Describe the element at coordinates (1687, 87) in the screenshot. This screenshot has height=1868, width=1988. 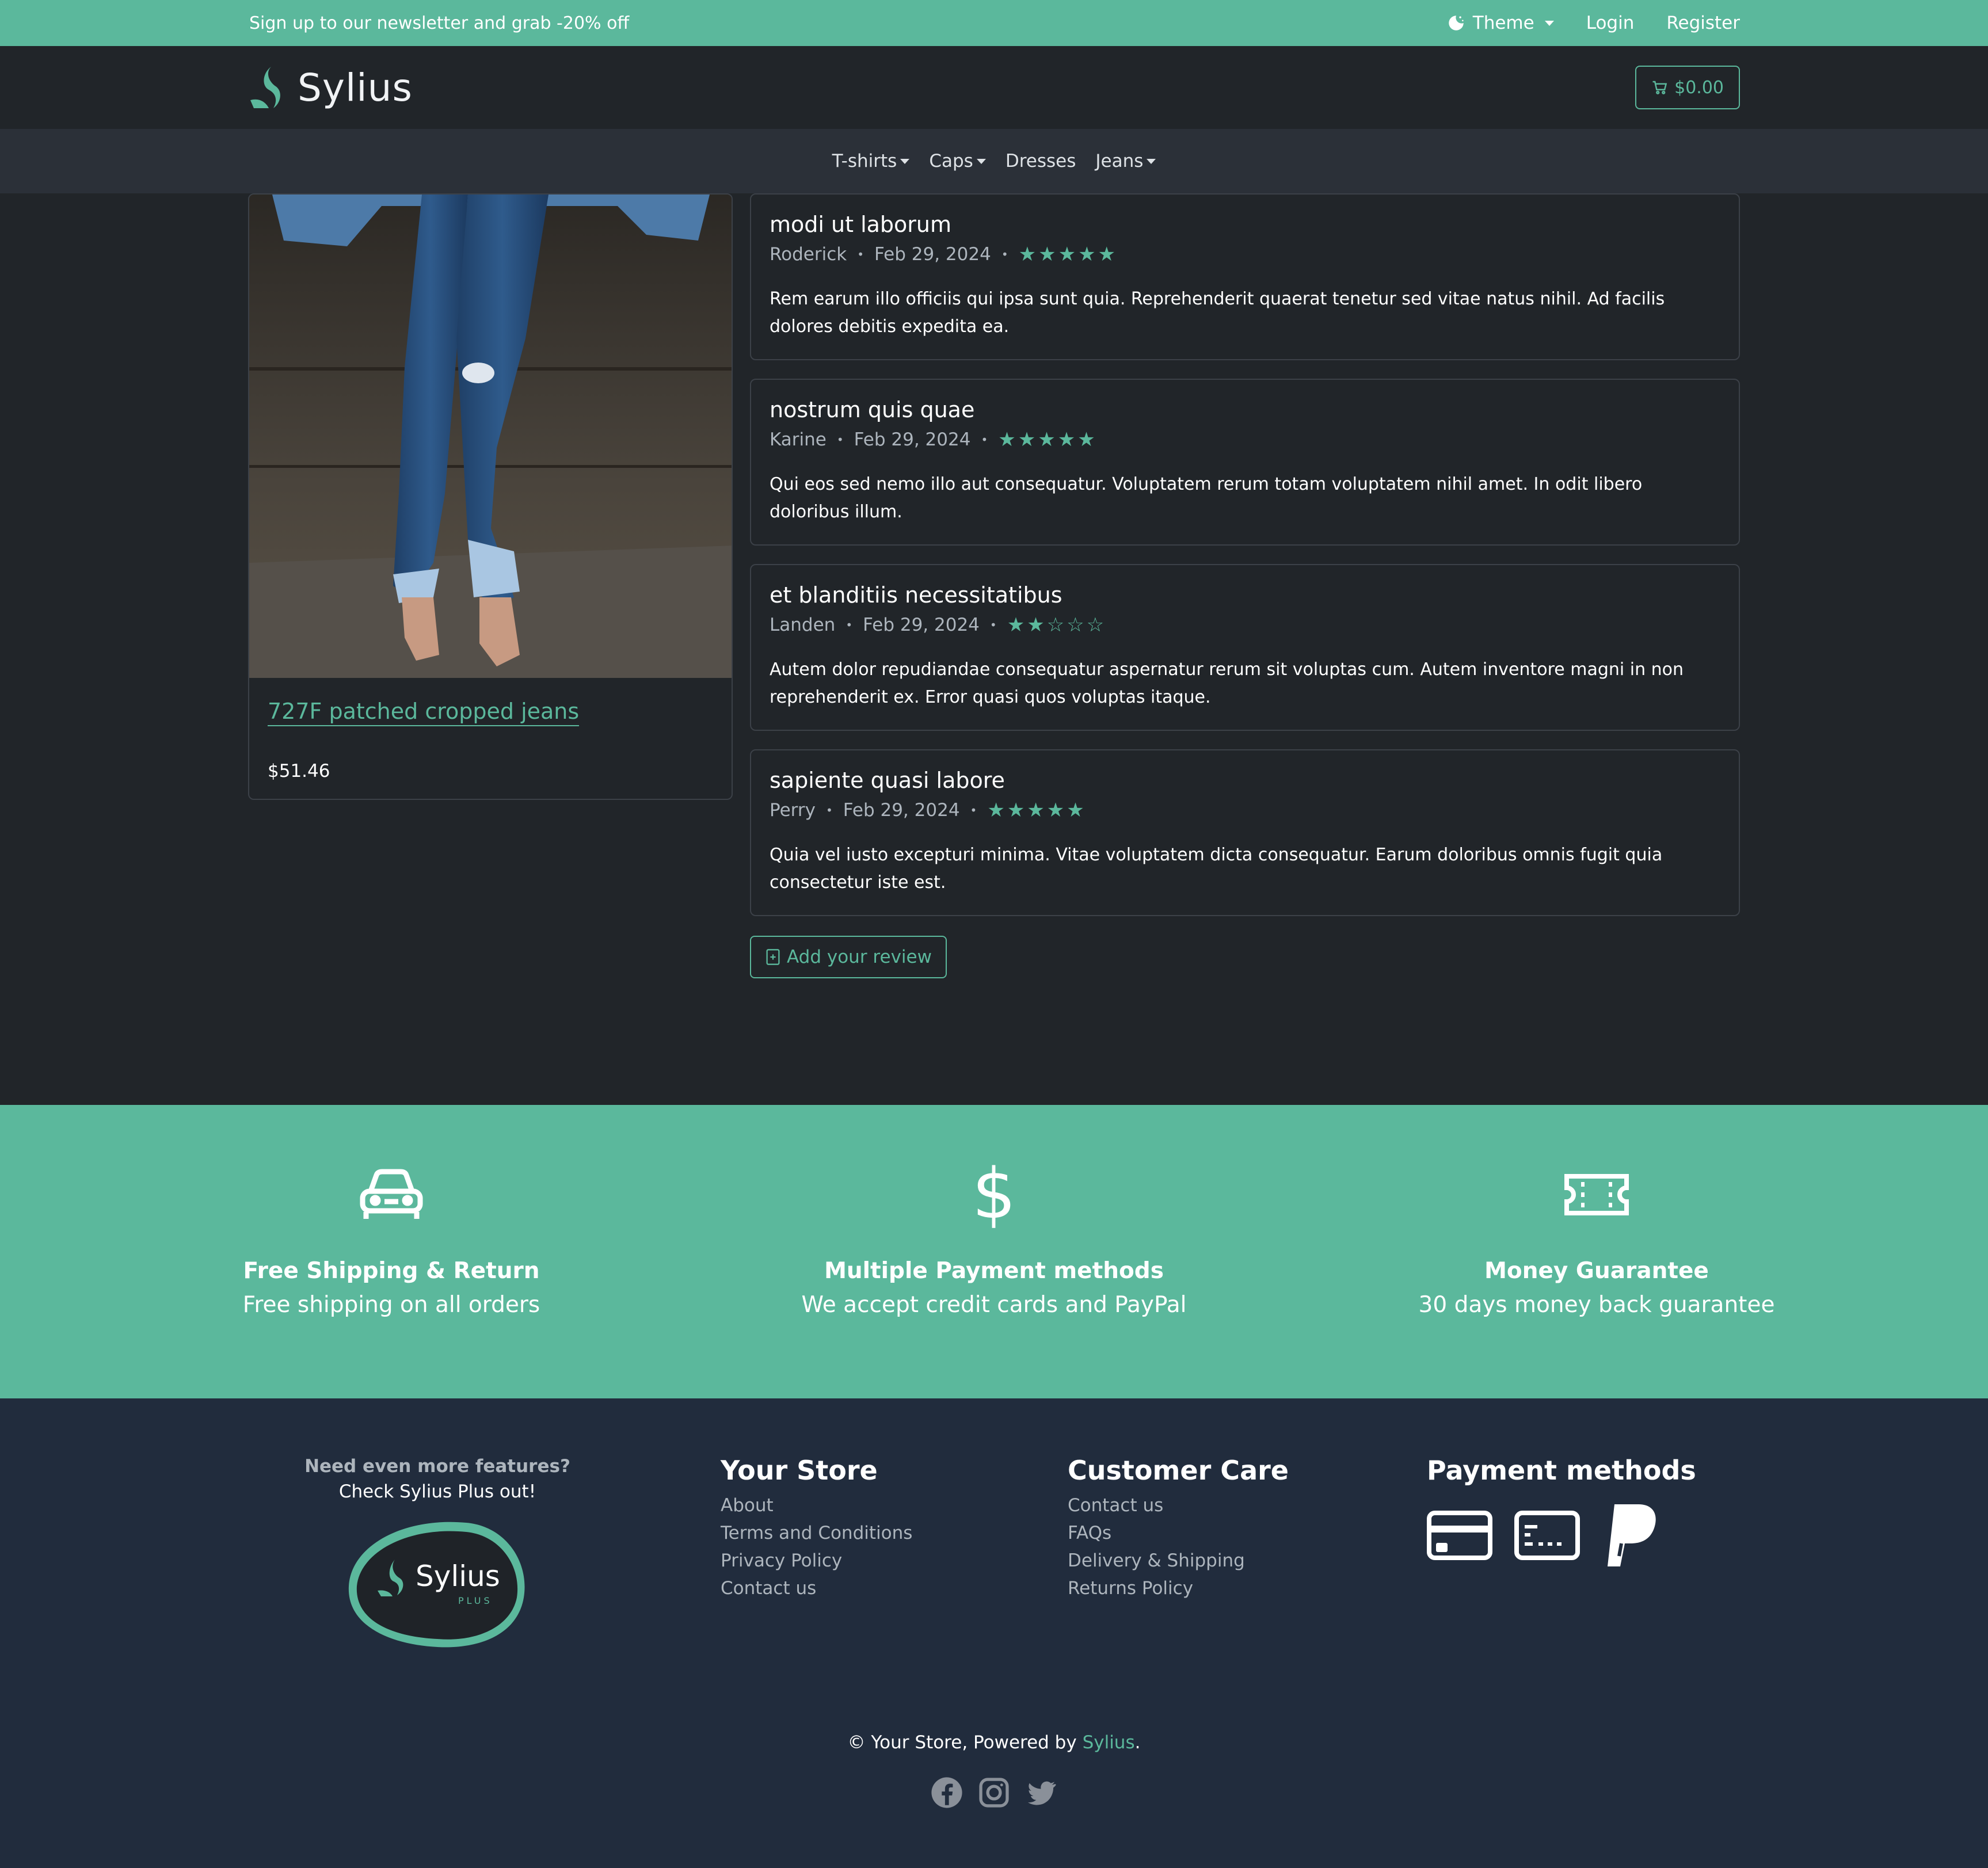
I see `cart-button: $0.00` at that location.